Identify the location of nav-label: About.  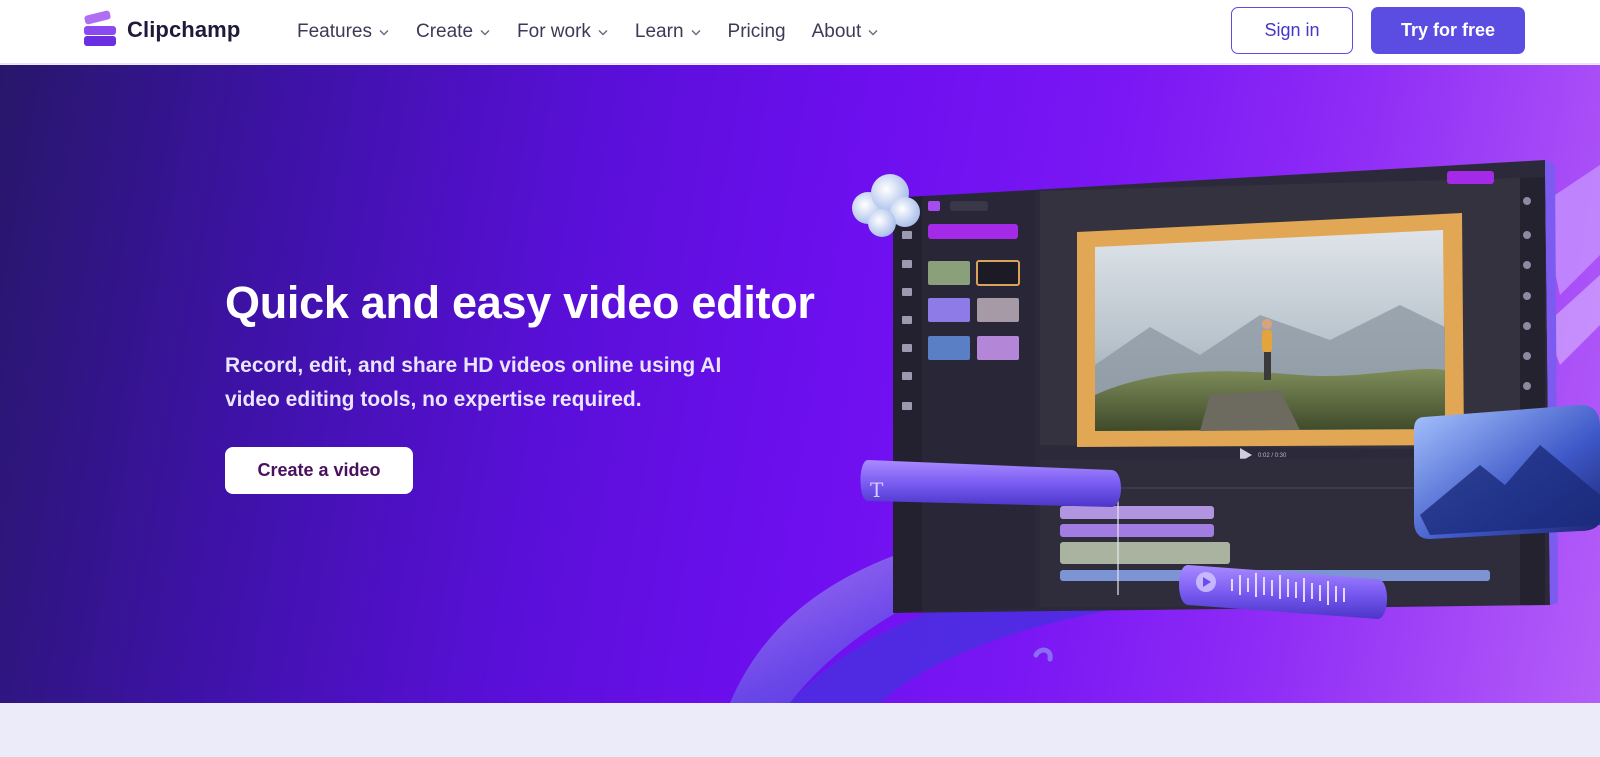
(836, 31).